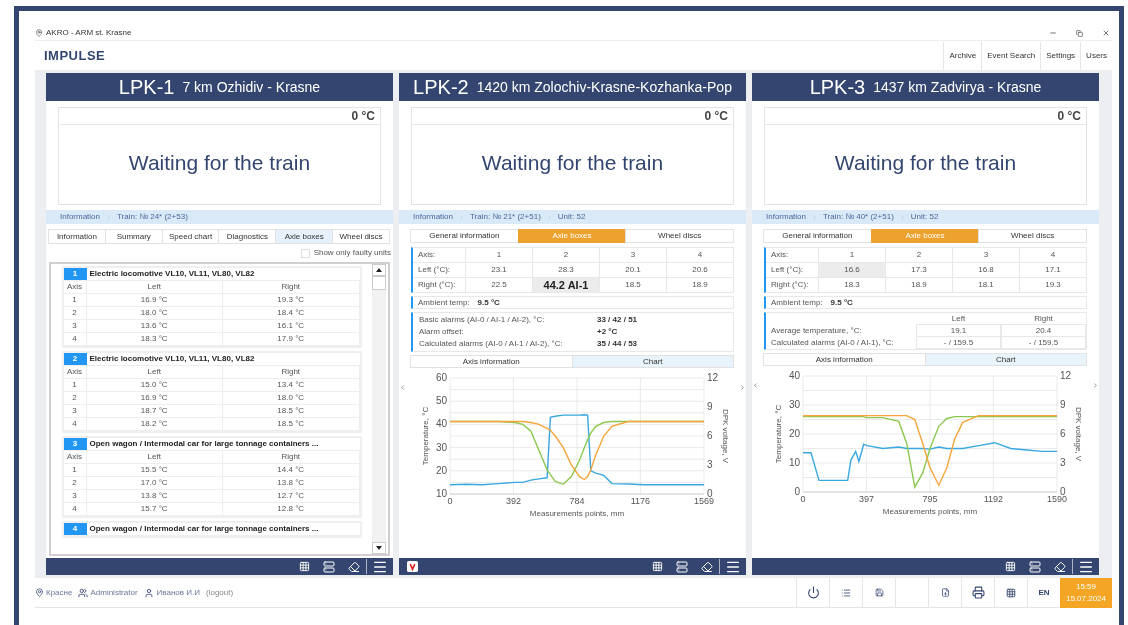 The height and width of the screenshot is (625, 1128). I want to click on tick-label: 30, so click(441, 447).